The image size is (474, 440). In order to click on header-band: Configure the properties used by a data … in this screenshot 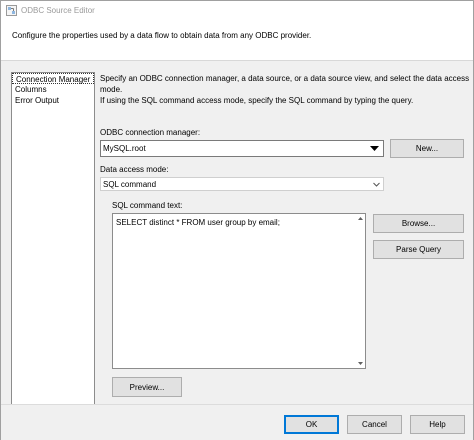, I will do `click(237, 41)`.